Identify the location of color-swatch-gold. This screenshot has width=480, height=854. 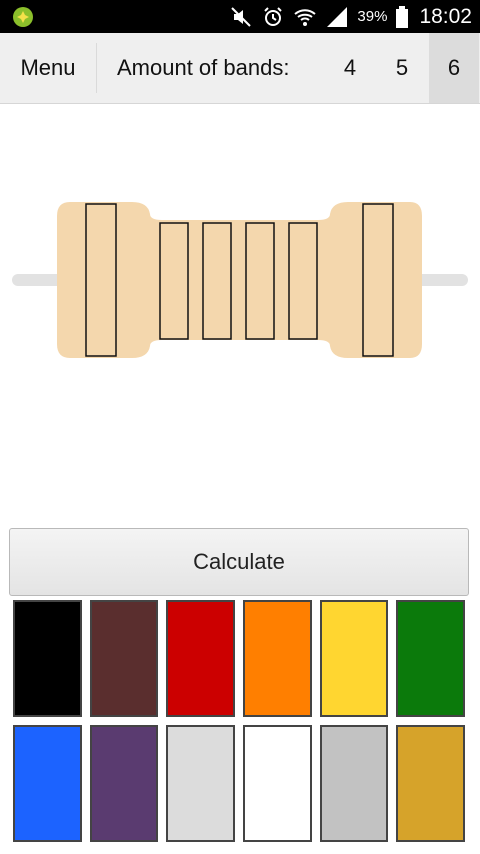
(430, 783).